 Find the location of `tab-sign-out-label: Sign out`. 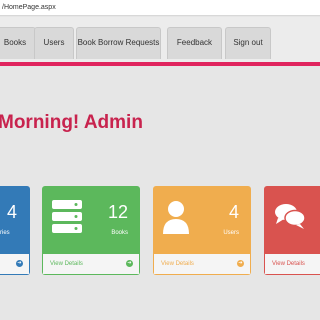

tab-sign-out-label: Sign out is located at coordinates (248, 42).